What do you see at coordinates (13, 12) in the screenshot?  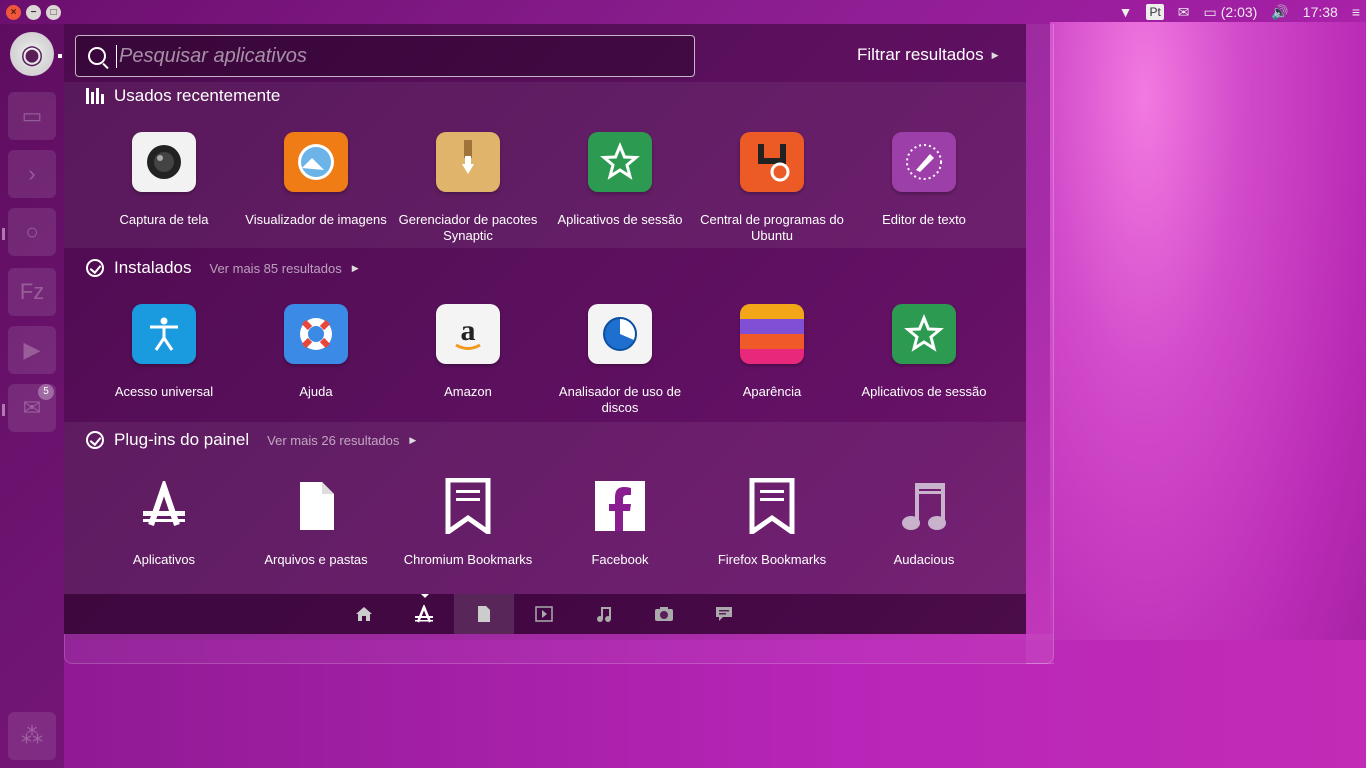 I see `close-button: ×` at bounding box center [13, 12].